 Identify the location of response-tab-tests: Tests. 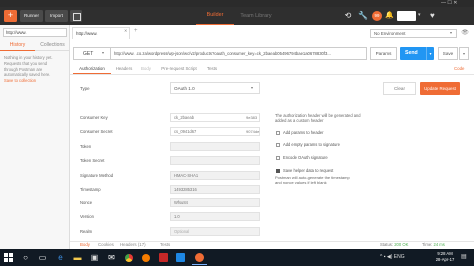
(165, 245).